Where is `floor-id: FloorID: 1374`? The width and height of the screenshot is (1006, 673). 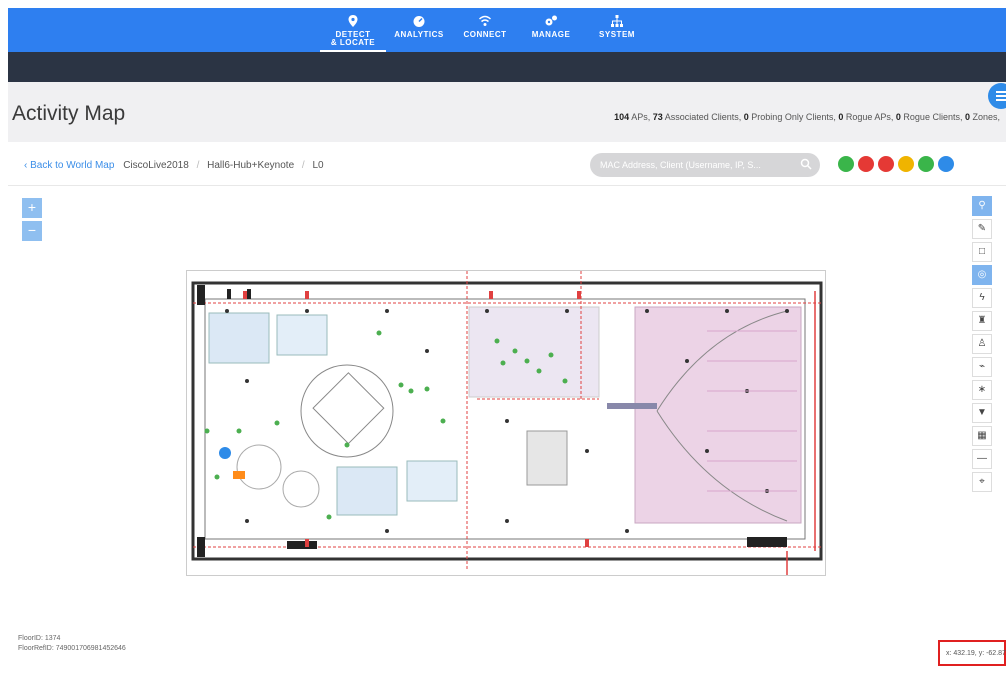 floor-id: FloorID: 1374 is located at coordinates (39, 638).